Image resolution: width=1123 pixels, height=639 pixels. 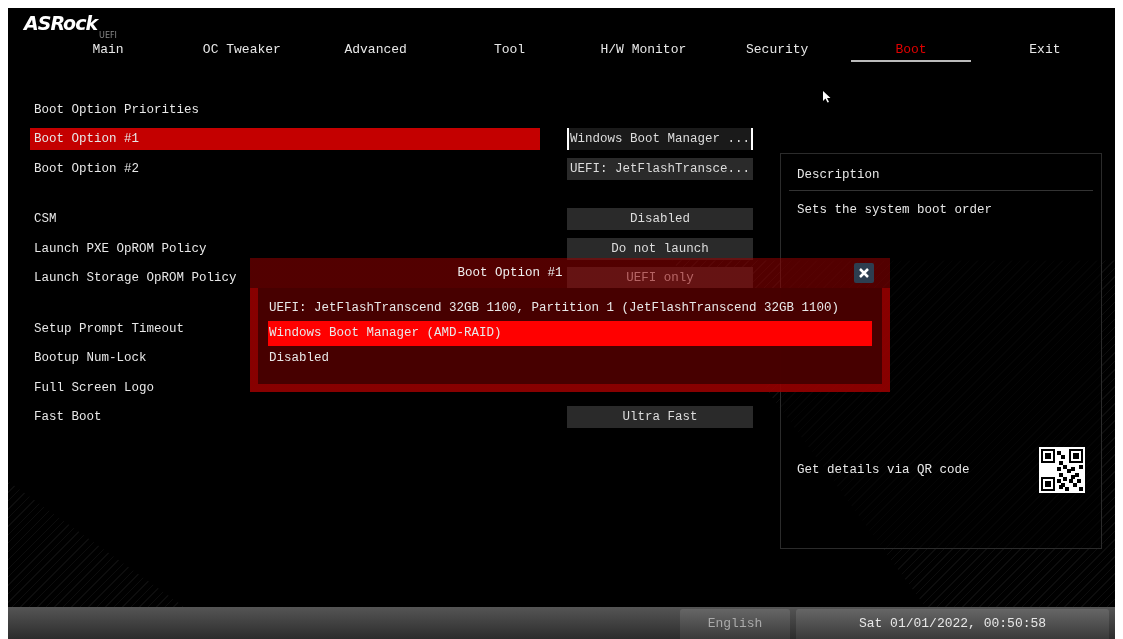 I want to click on value-field: Ultra Fast, so click(x=660, y=417).